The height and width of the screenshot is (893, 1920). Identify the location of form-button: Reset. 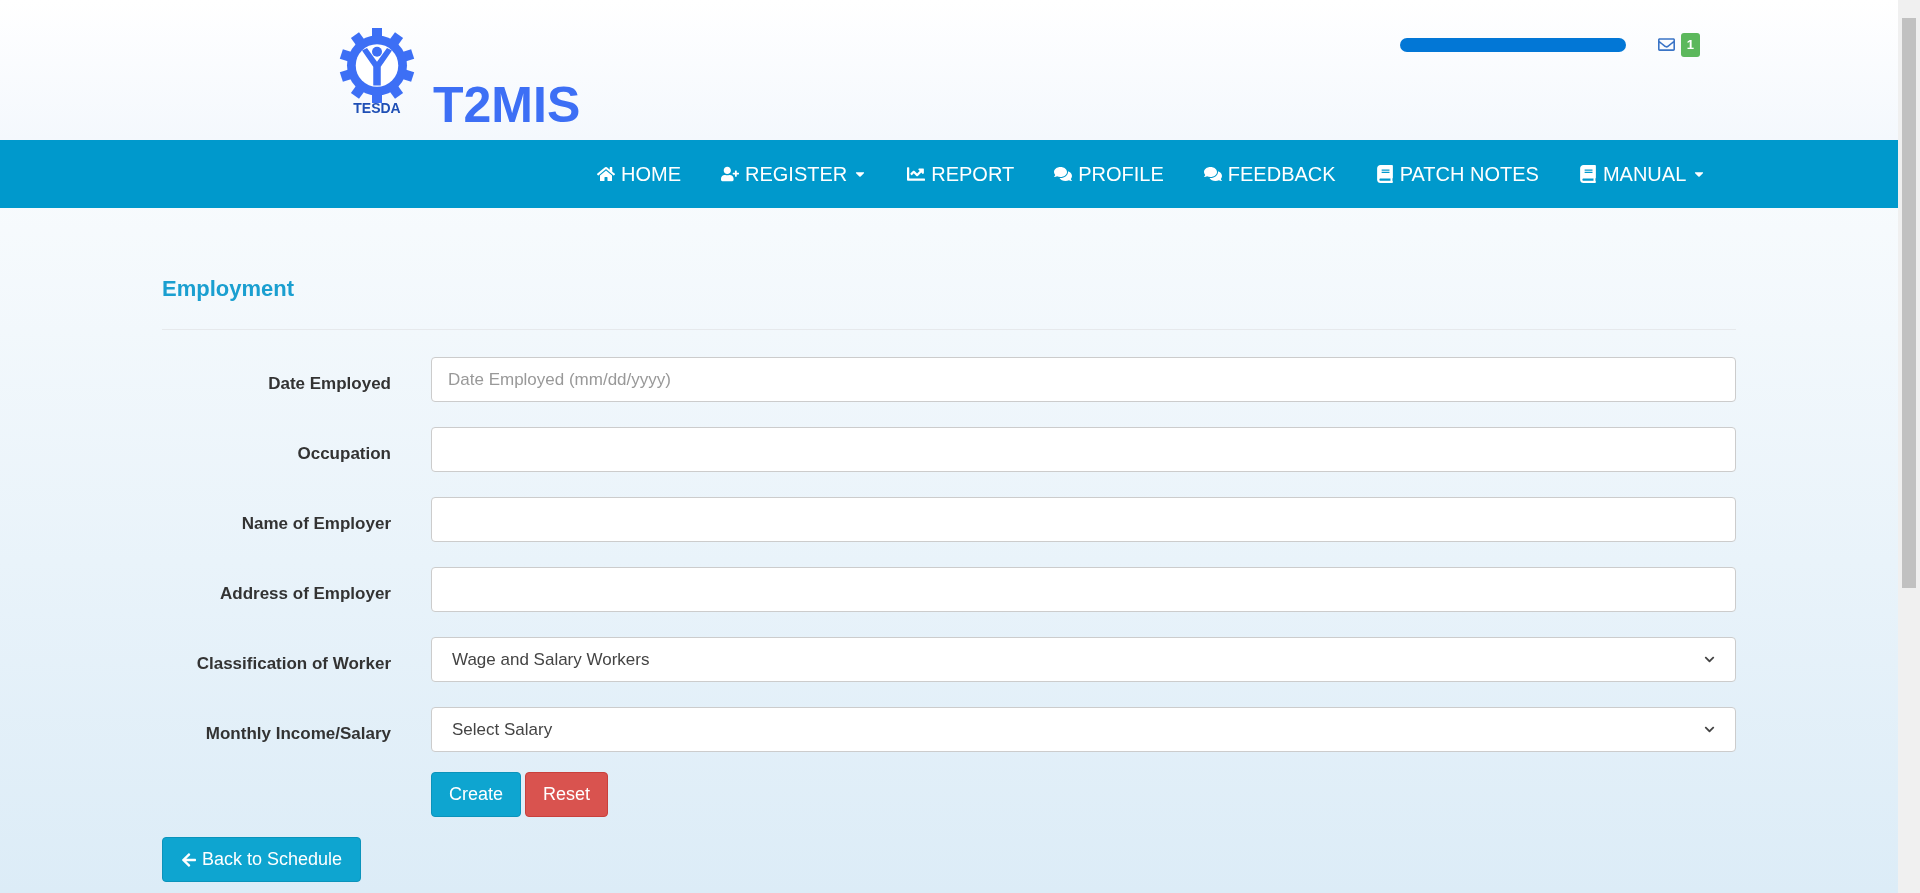
(567, 794).